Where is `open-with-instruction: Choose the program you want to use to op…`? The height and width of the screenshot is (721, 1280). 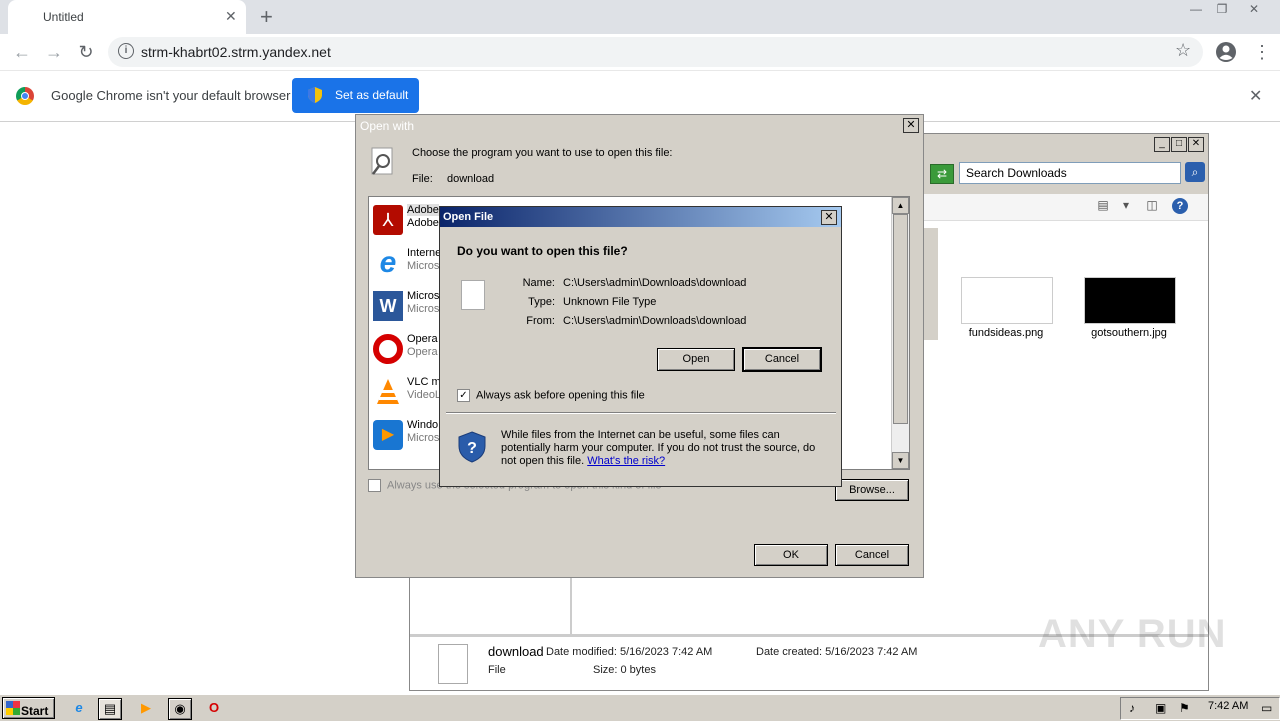
open-with-instruction: Choose the program you want to use to op… is located at coordinates (542, 153).